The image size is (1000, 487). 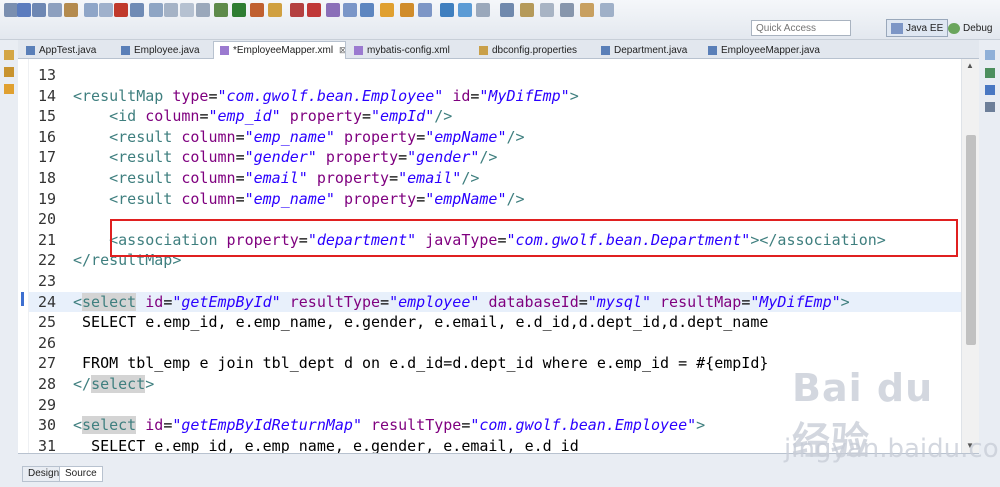 What do you see at coordinates (30, 50) in the screenshot?
I see `java-file-icon` at bounding box center [30, 50].